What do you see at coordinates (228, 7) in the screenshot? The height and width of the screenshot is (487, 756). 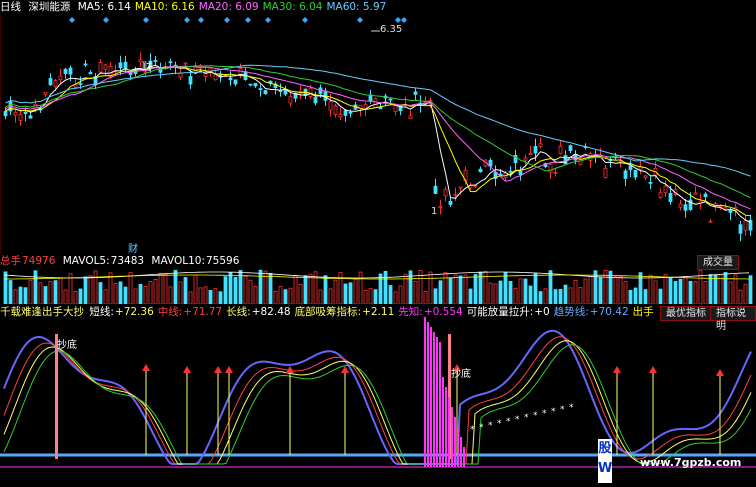 I see `ma-legend-ma20: MA20: 6.09` at bounding box center [228, 7].